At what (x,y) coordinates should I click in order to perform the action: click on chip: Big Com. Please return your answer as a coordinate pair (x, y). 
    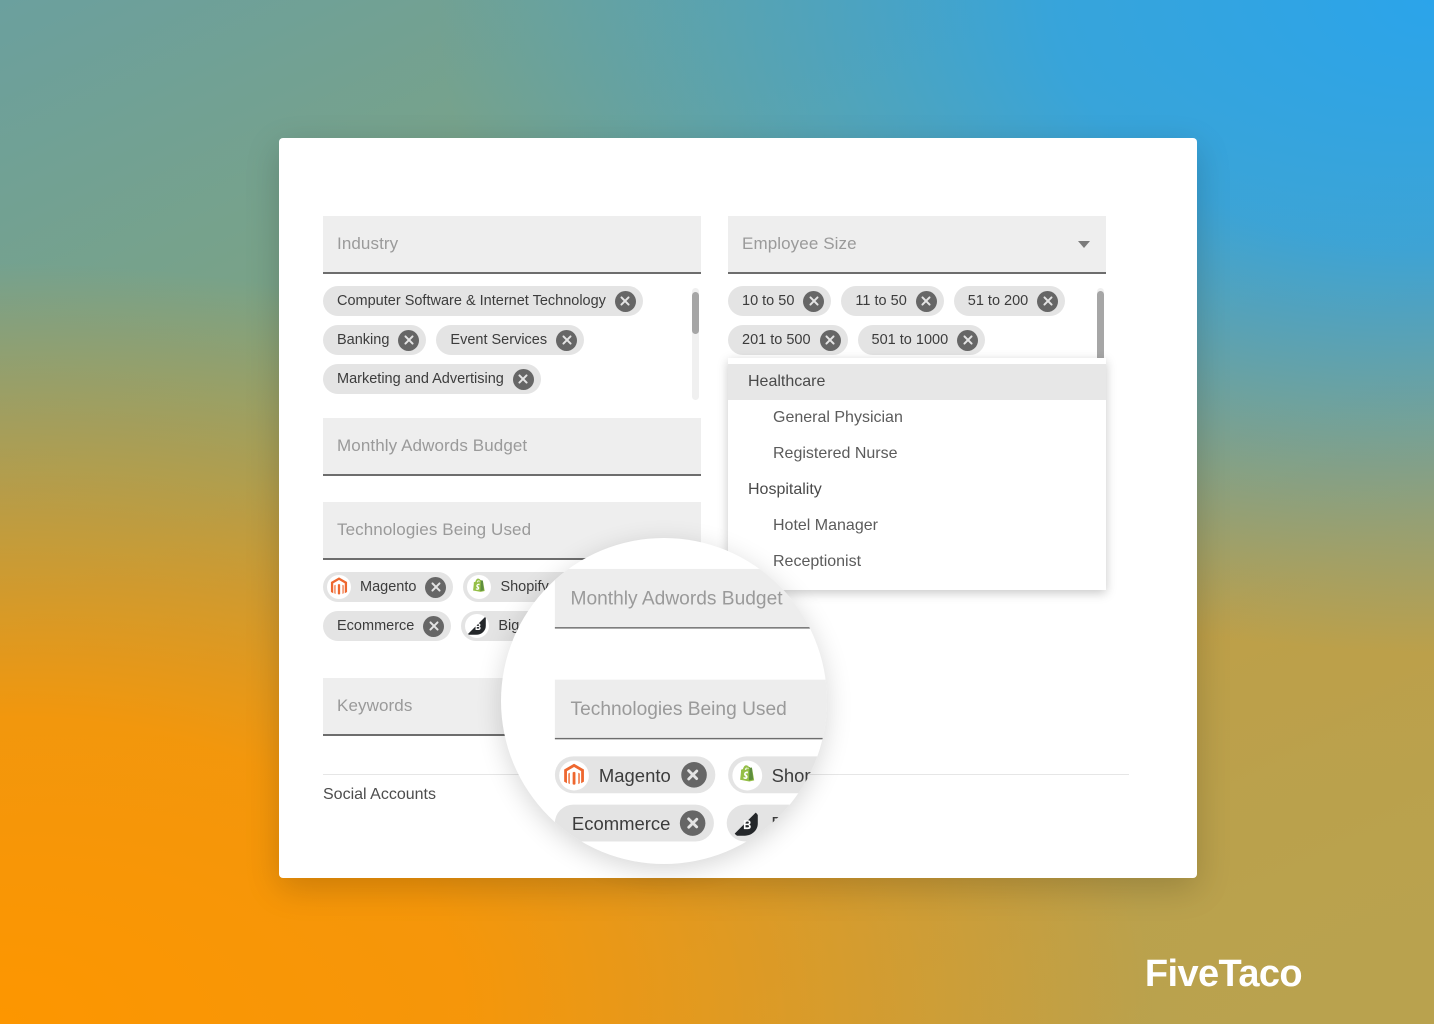
    Looking at the image, I should click on (777, 823).